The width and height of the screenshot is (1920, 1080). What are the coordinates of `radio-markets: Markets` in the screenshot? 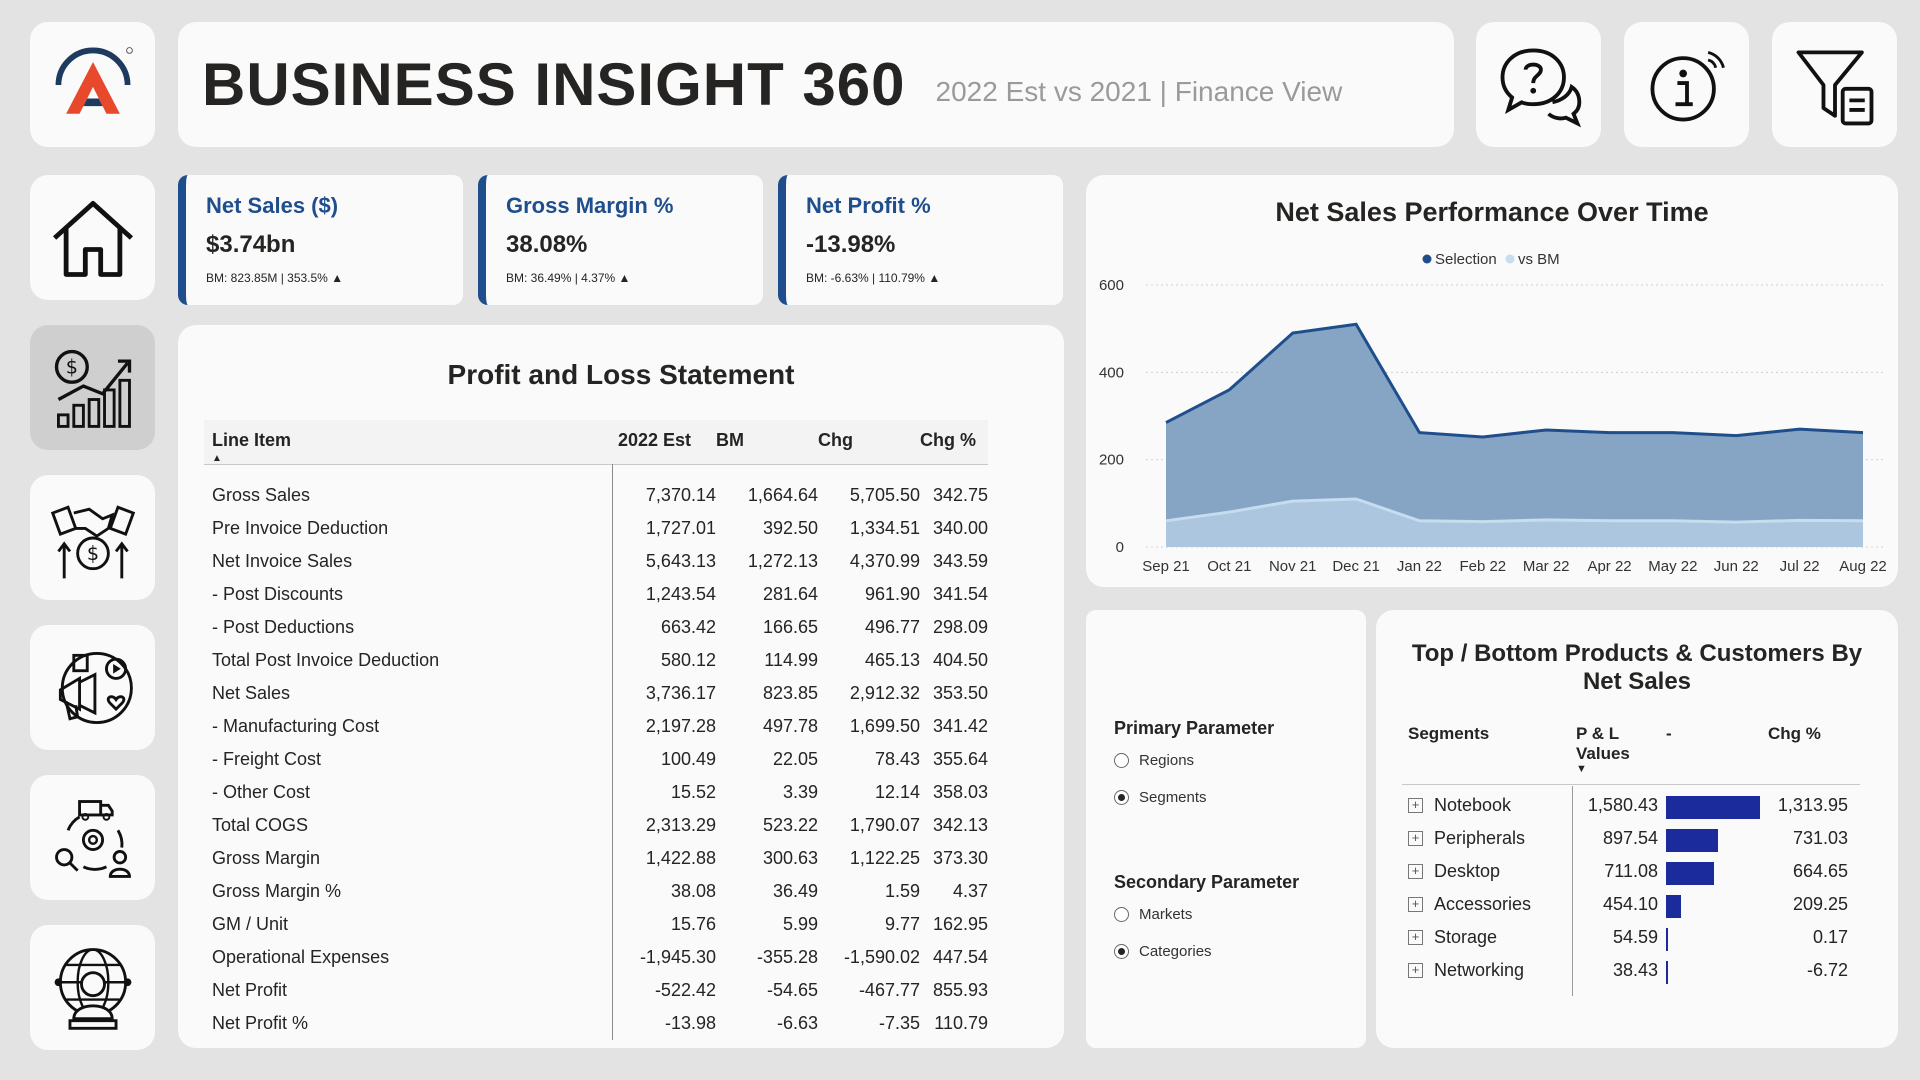 It's located at (1153, 914).